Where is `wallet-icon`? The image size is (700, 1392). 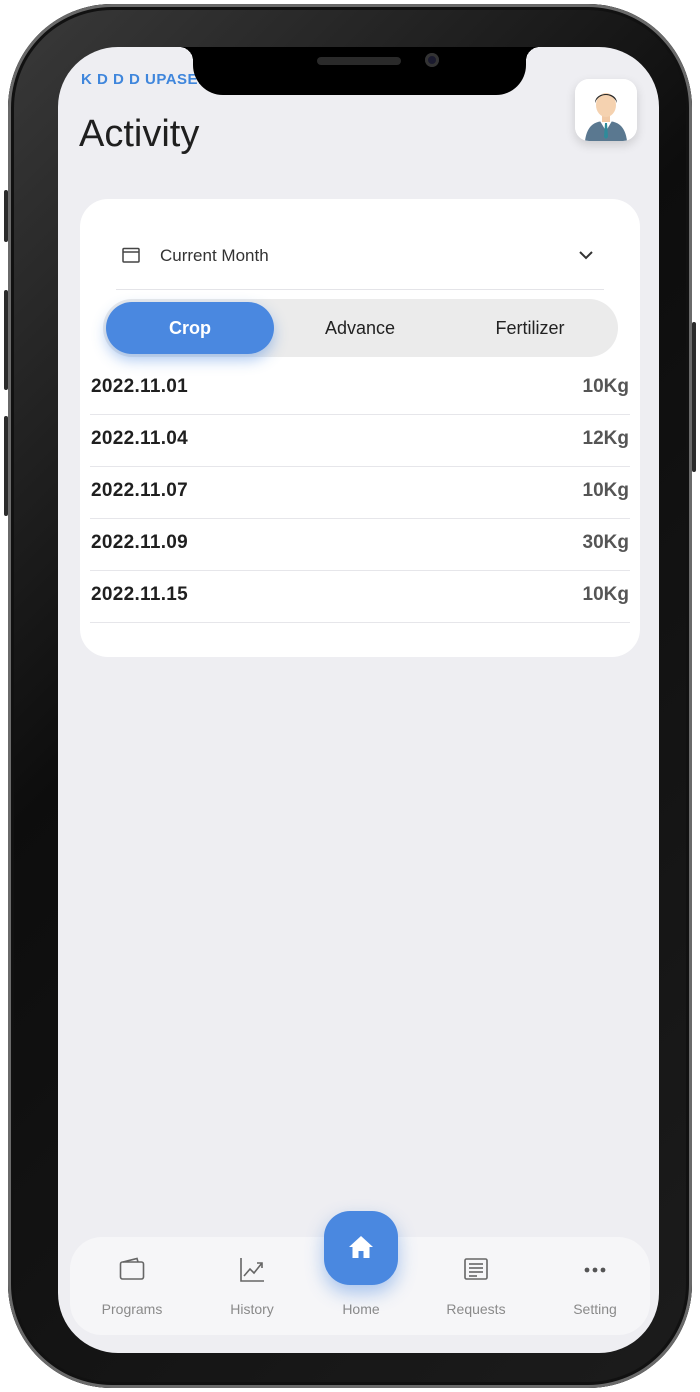 wallet-icon is located at coordinates (132, 1268).